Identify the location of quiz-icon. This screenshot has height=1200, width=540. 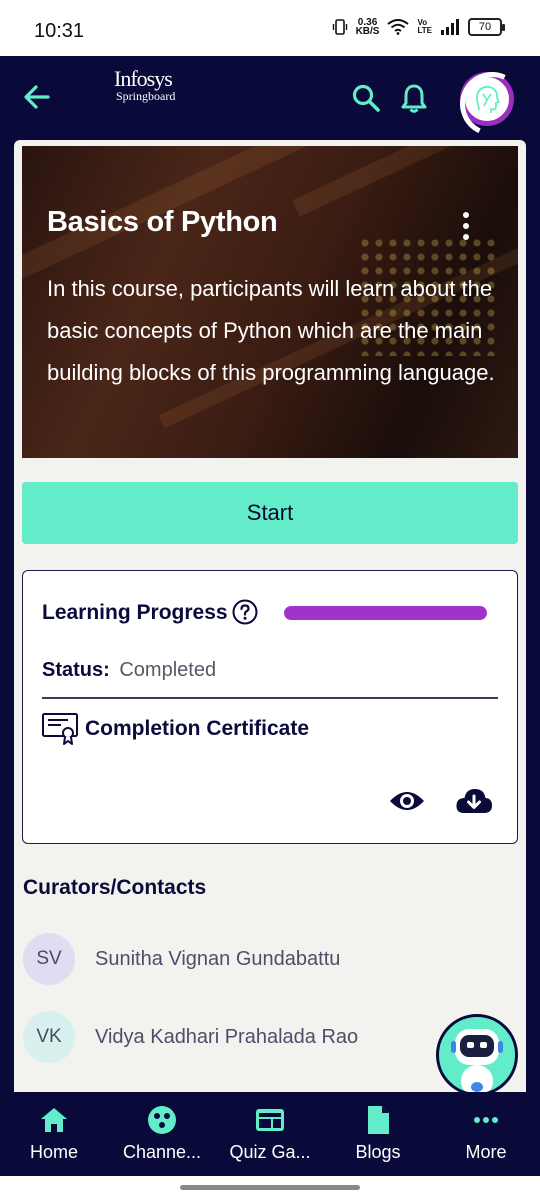
(270, 1120).